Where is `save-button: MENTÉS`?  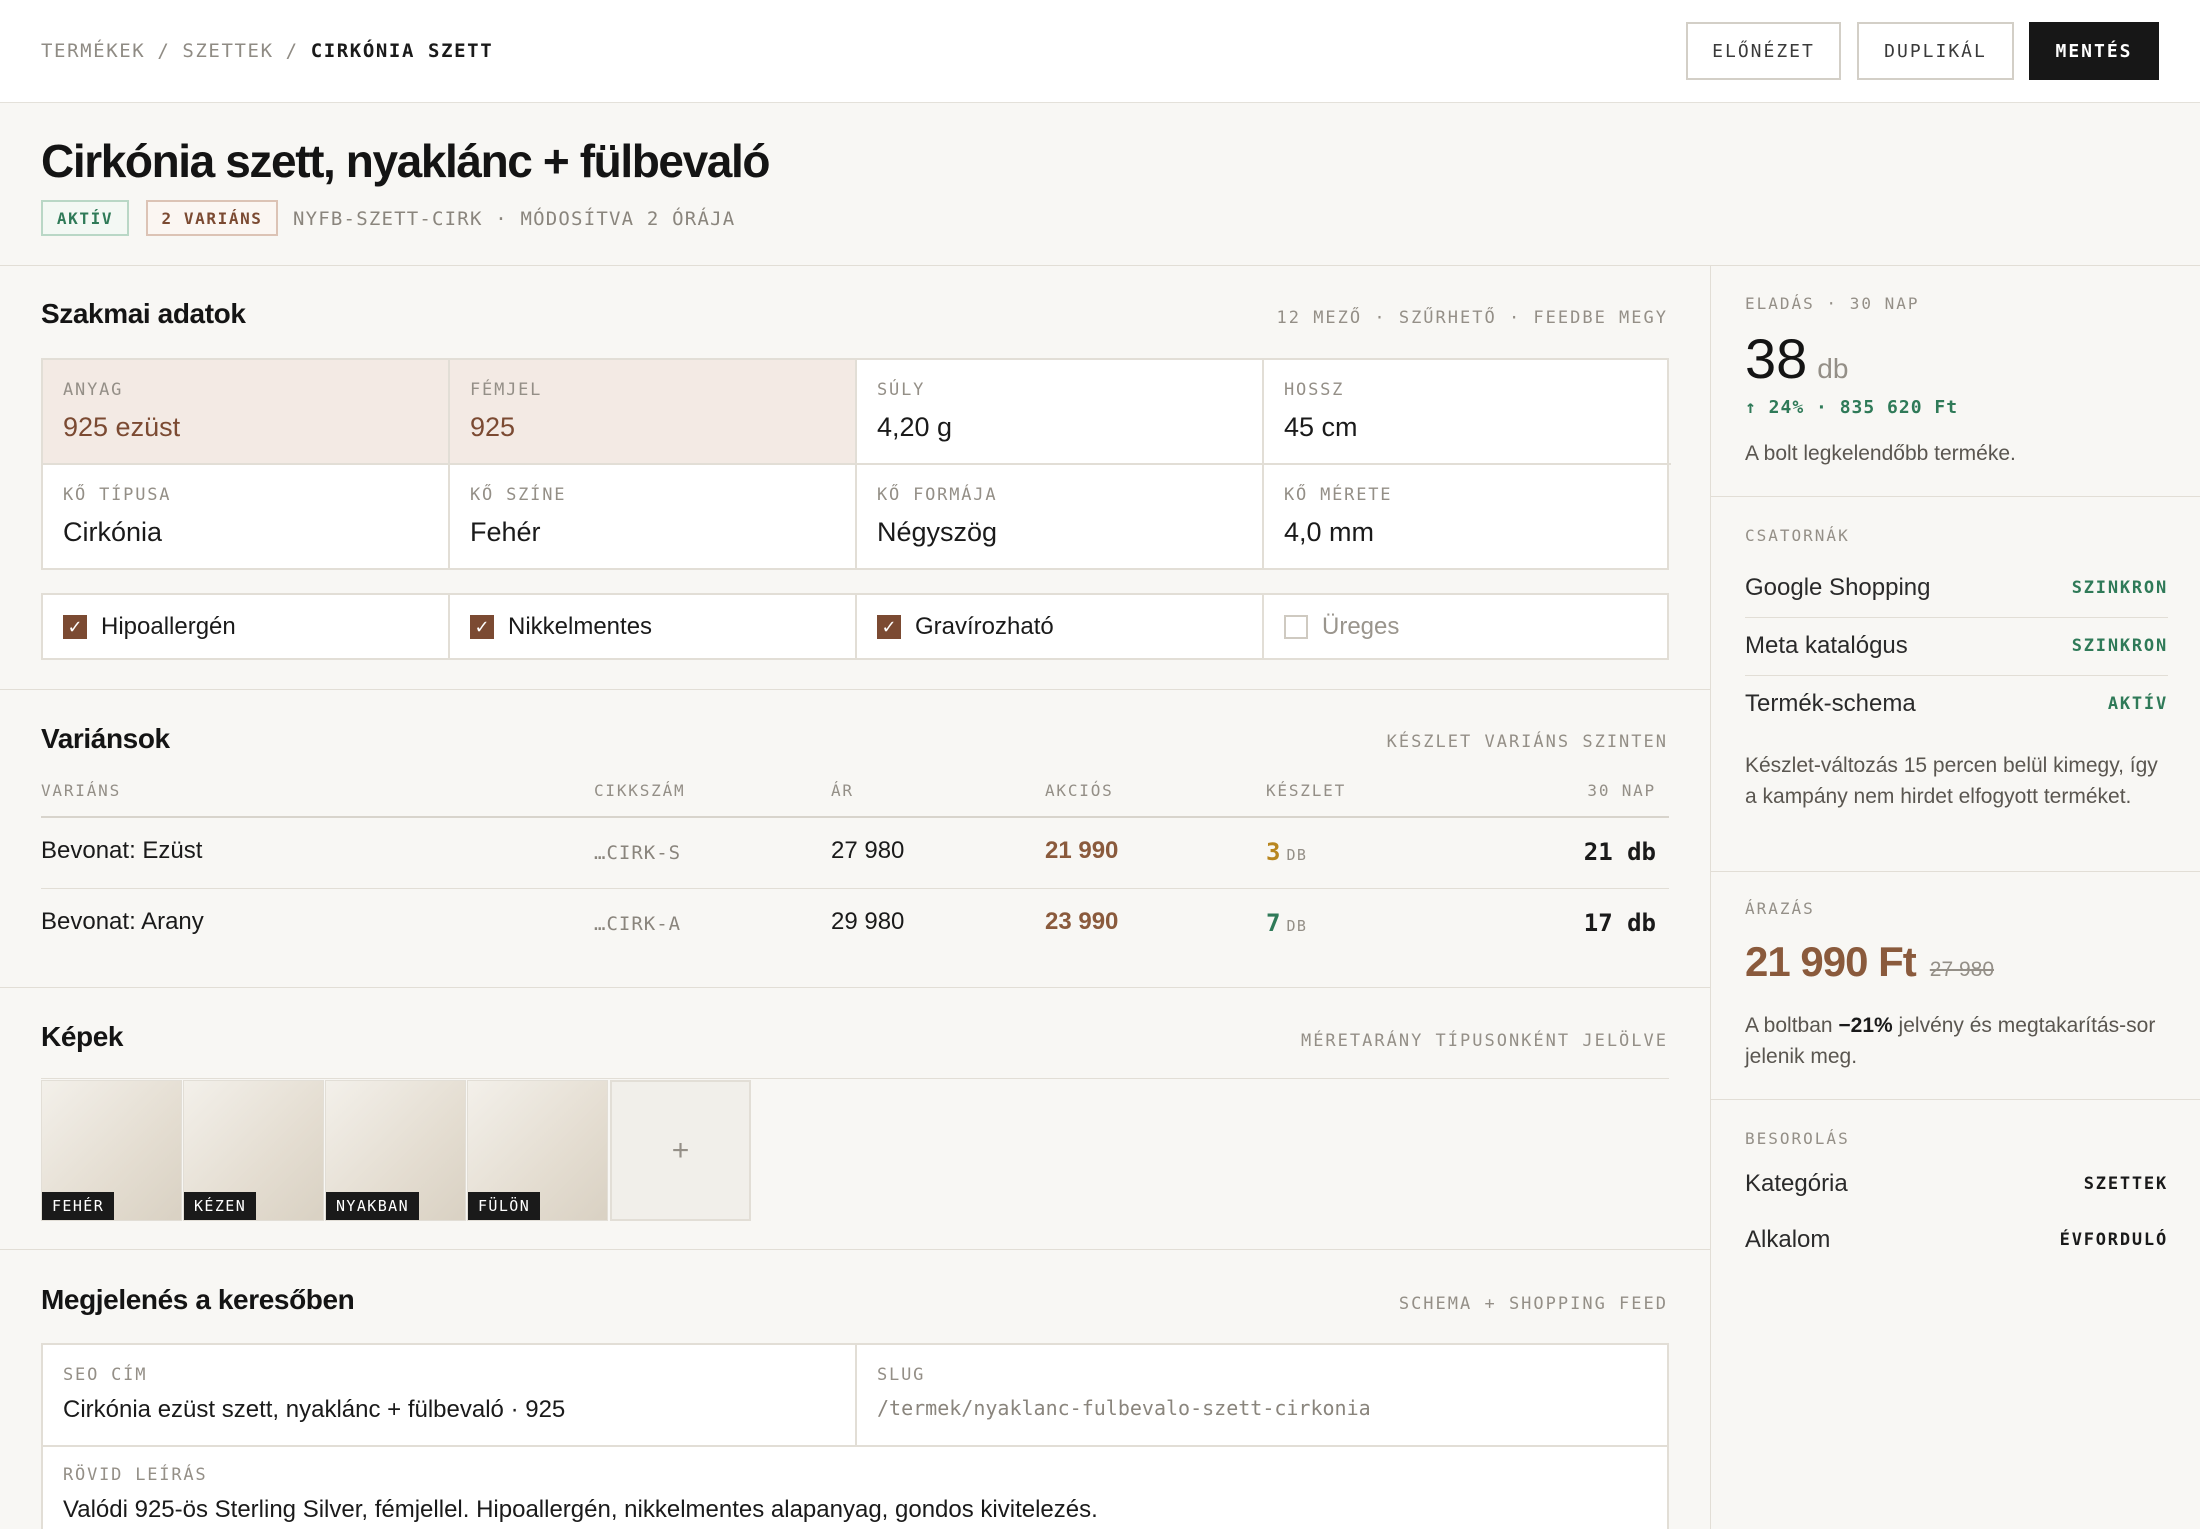
save-button: MENTÉS is located at coordinates (2094, 51).